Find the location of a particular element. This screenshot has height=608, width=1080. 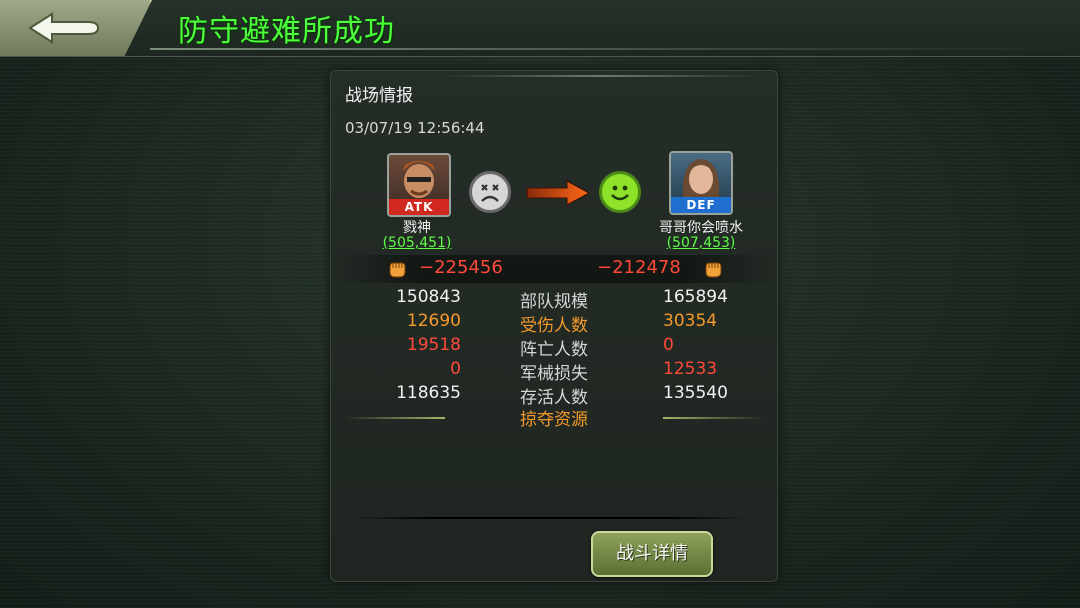

defender-stat: 135540 is located at coordinates (695, 393).